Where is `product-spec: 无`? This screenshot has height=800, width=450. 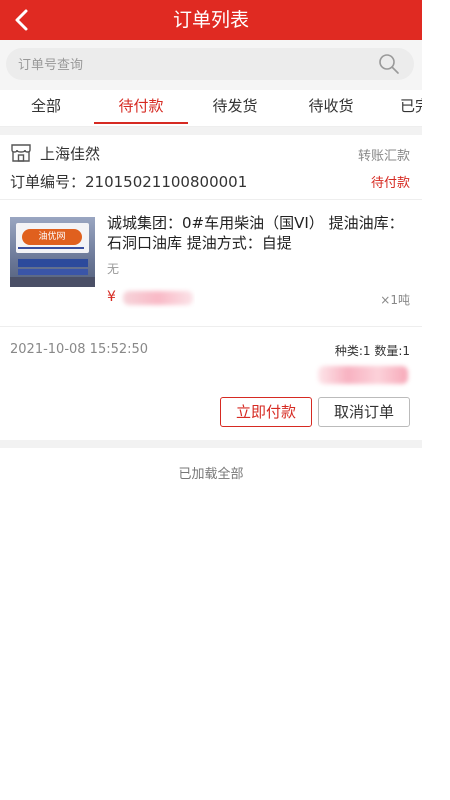 product-spec: 无 is located at coordinates (113, 269).